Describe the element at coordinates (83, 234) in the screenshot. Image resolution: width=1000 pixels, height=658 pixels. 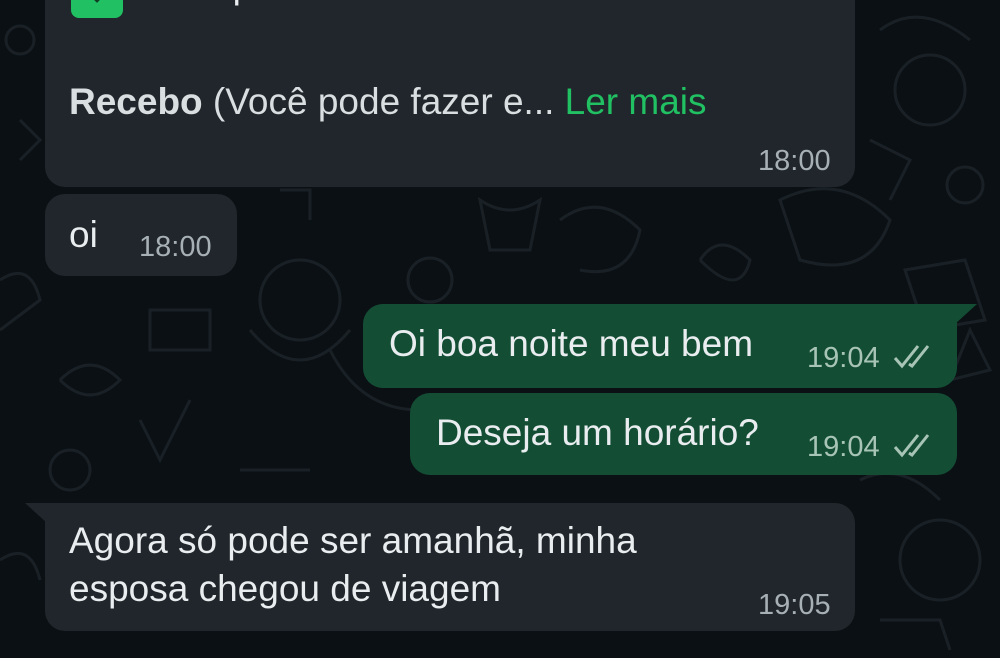
I see `message-text: oi` at that location.